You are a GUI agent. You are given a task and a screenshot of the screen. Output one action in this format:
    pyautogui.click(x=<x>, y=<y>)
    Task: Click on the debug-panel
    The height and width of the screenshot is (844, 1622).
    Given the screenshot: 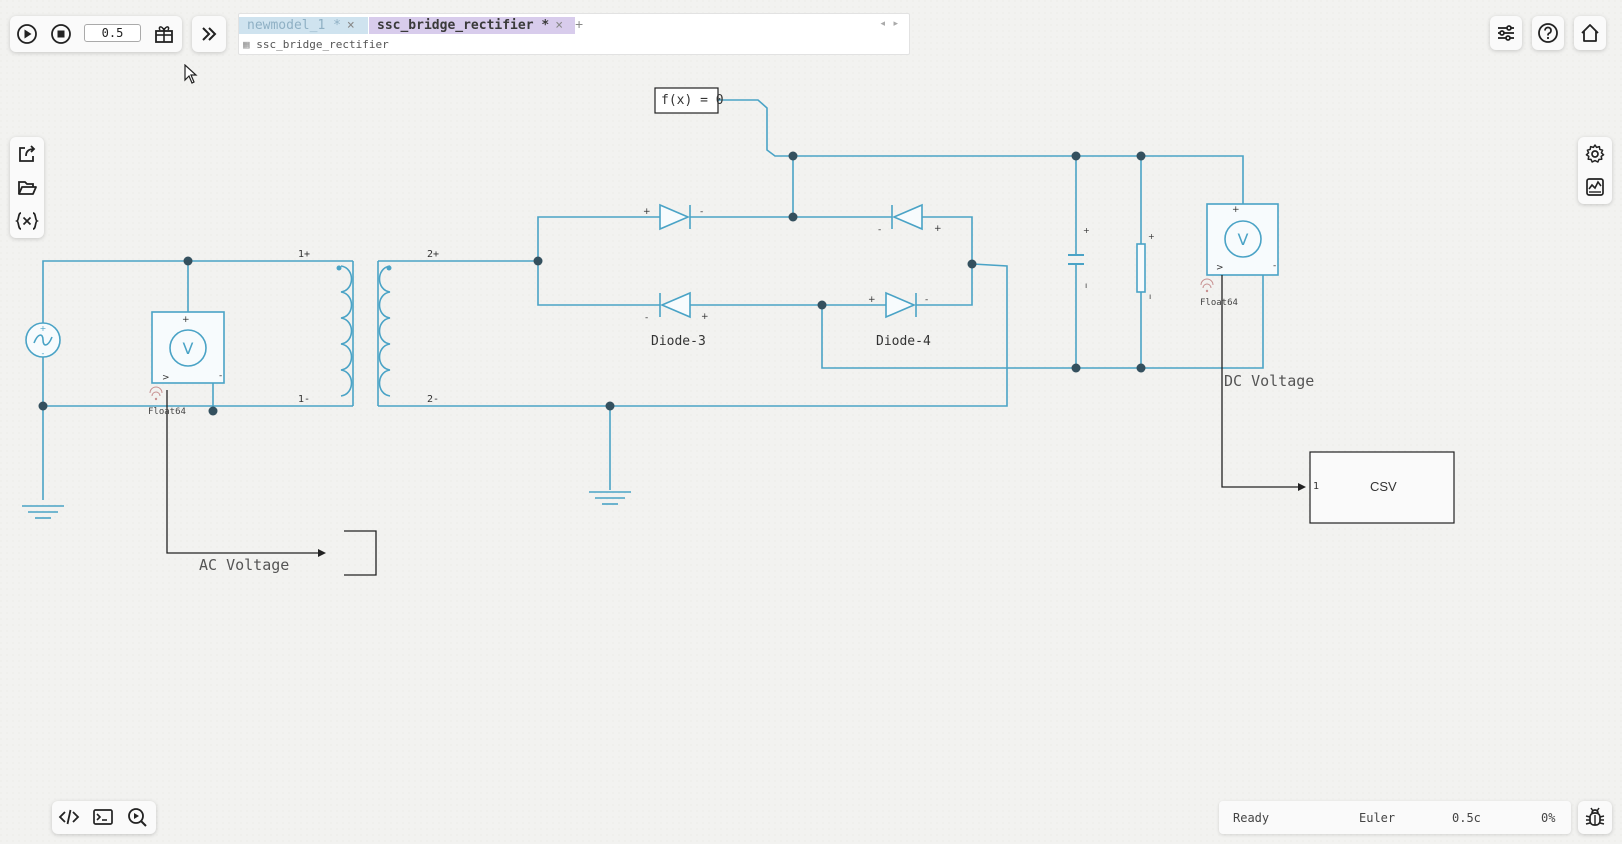 What is the action you would take?
    pyautogui.click(x=1595, y=817)
    